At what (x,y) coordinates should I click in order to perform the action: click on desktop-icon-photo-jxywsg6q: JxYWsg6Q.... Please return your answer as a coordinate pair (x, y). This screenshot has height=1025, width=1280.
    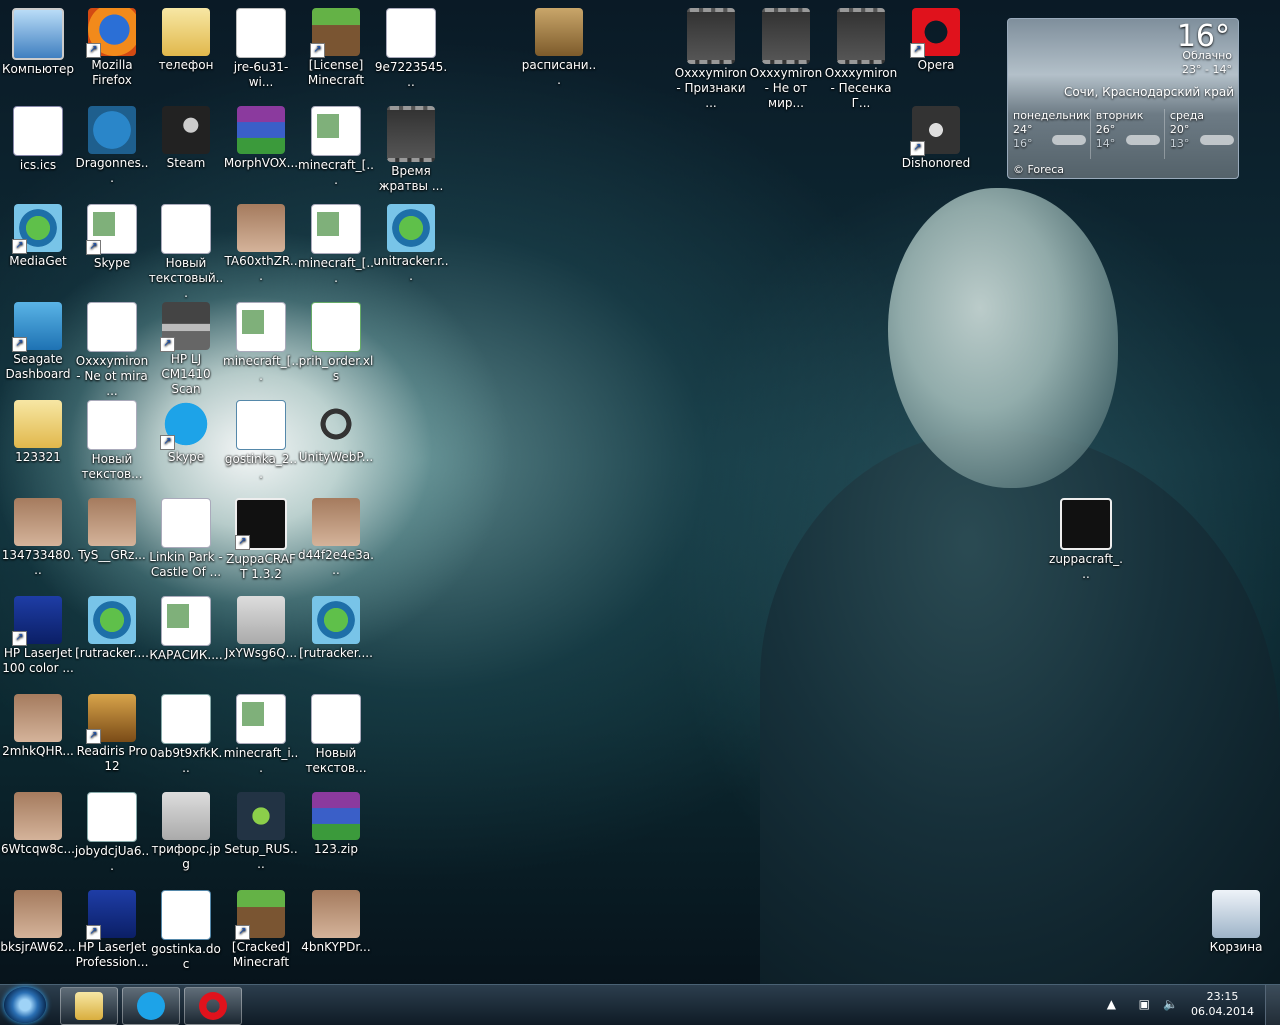
    Looking at the image, I should click on (261, 628).